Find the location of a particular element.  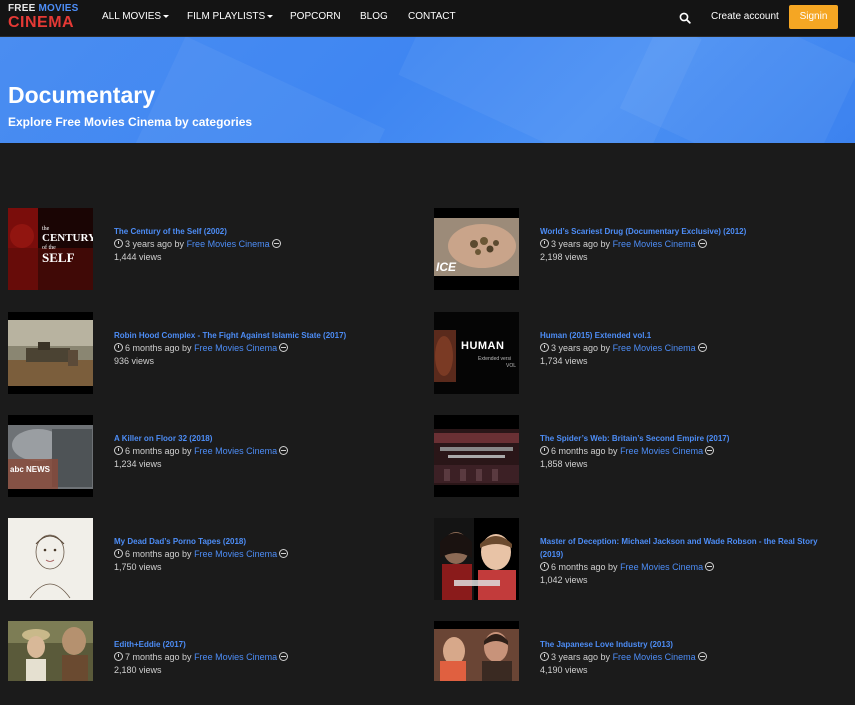

nav-popcorn: POPCORN is located at coordinates (315, 17).